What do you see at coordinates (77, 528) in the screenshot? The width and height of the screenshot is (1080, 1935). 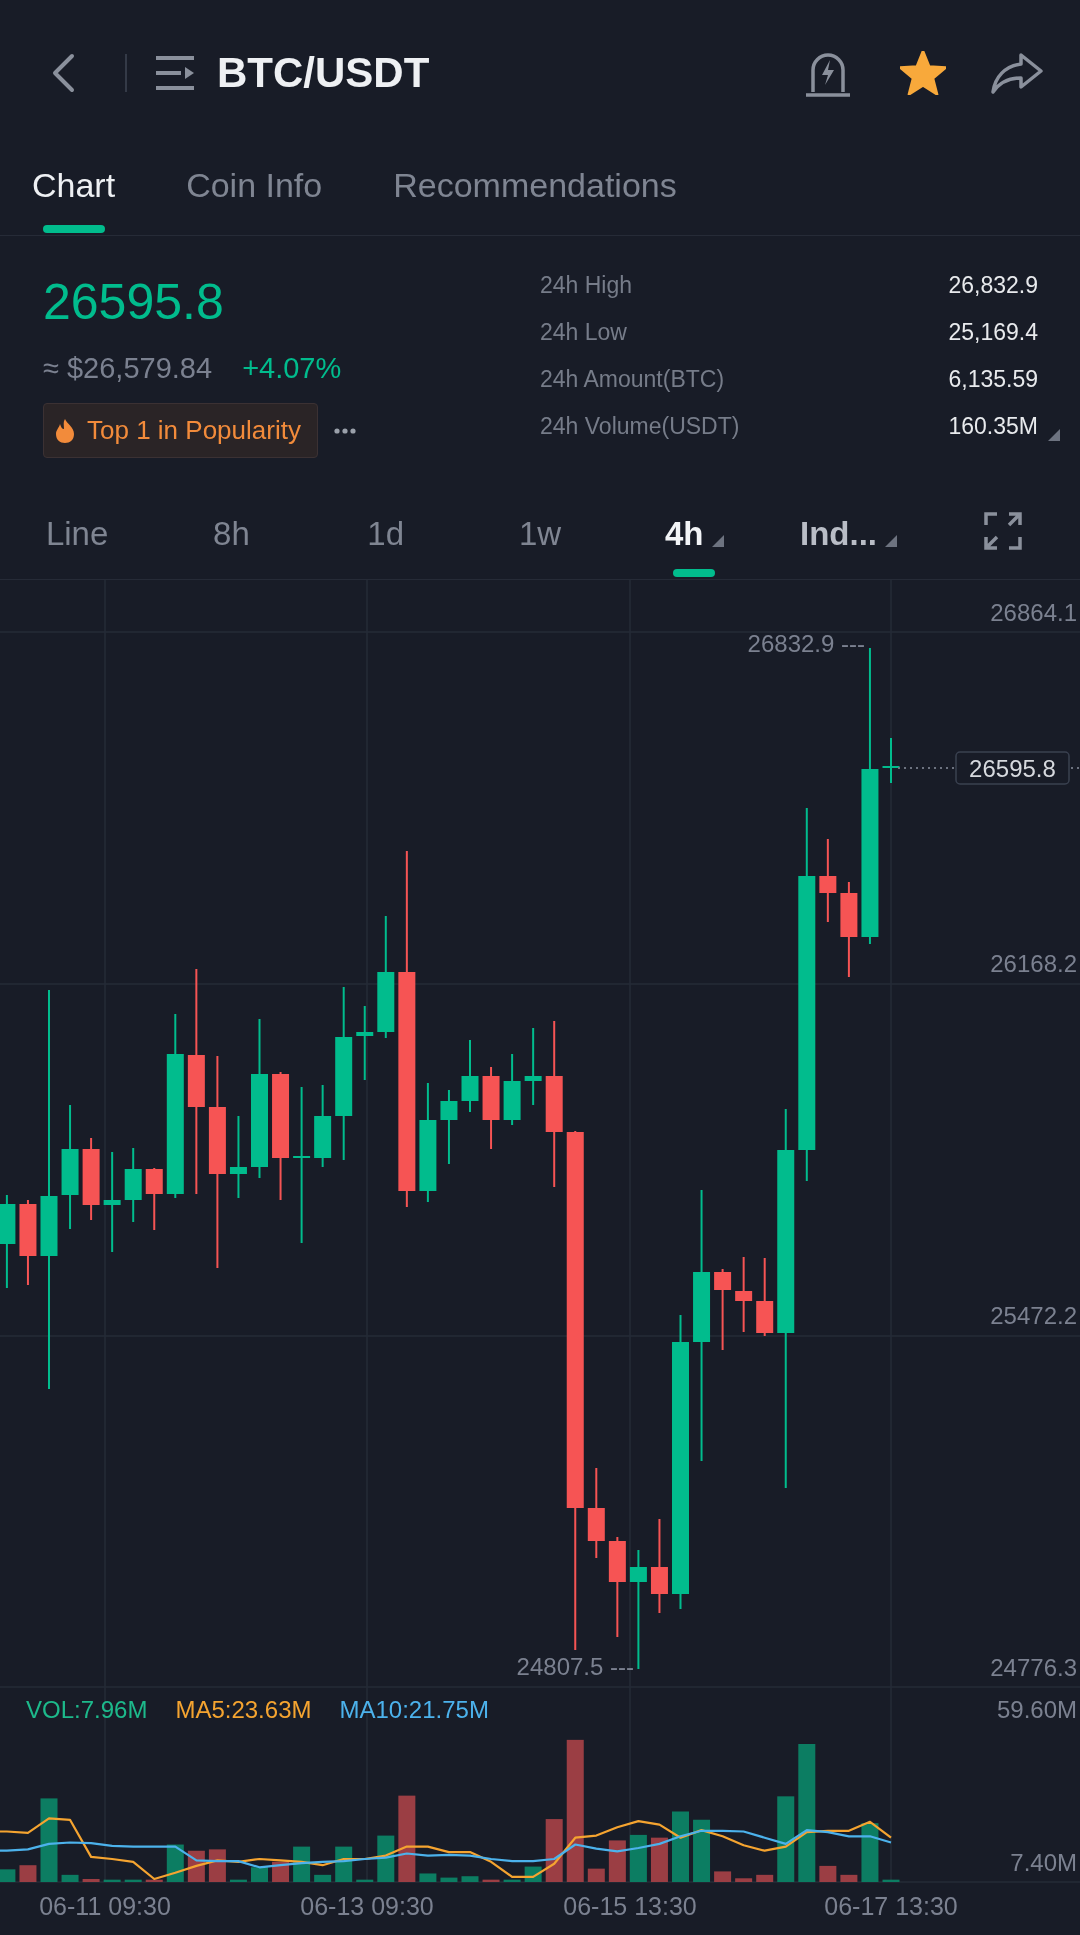 I see `interval-tab: Line` at bounding box center [77, 528].